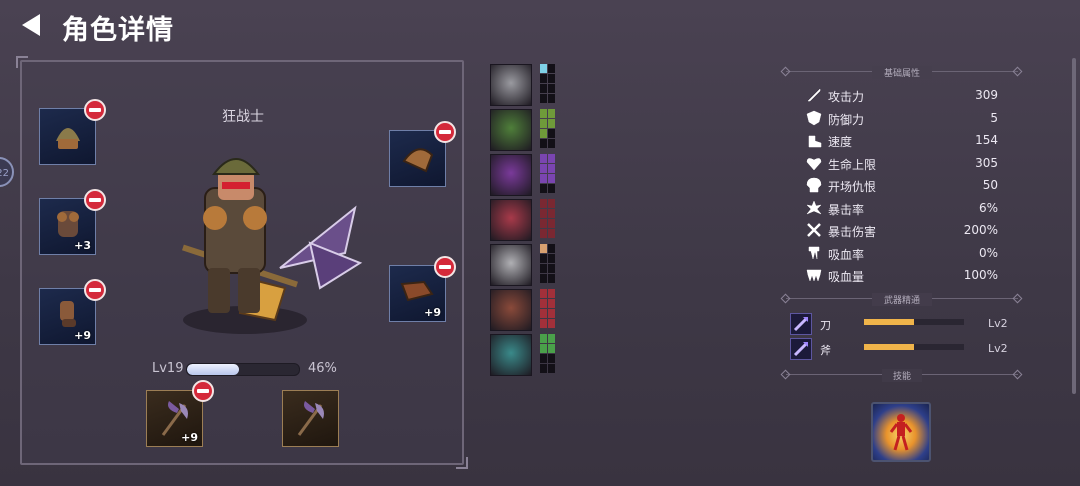 Image resolution: width=1080 pixels, height=486 pixels. What do you see at coordinates (1074, 226) in the screenshot?
I see `scrollbar` at bounding box center [1074, 226].